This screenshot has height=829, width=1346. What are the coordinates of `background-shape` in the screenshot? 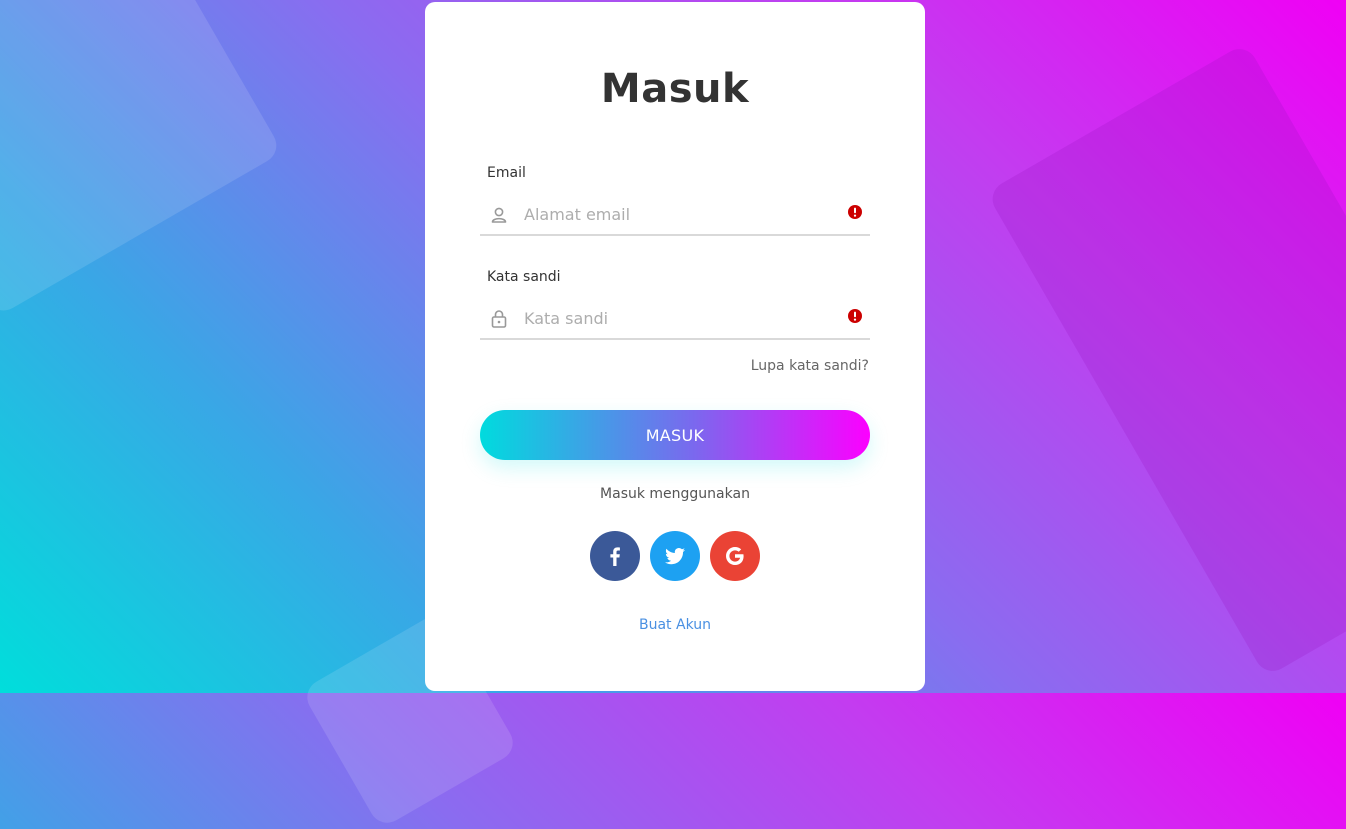 It's located at (141, 159).